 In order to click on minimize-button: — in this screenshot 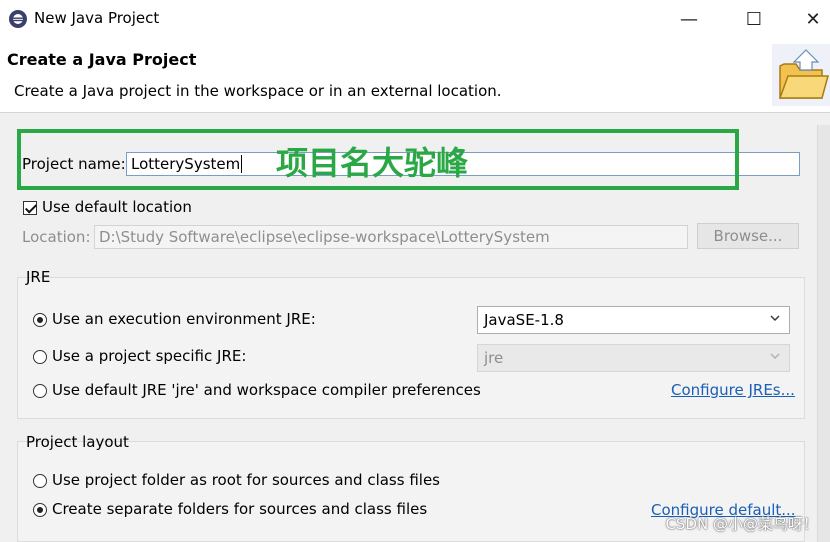, I will do `click(689, 19)`.